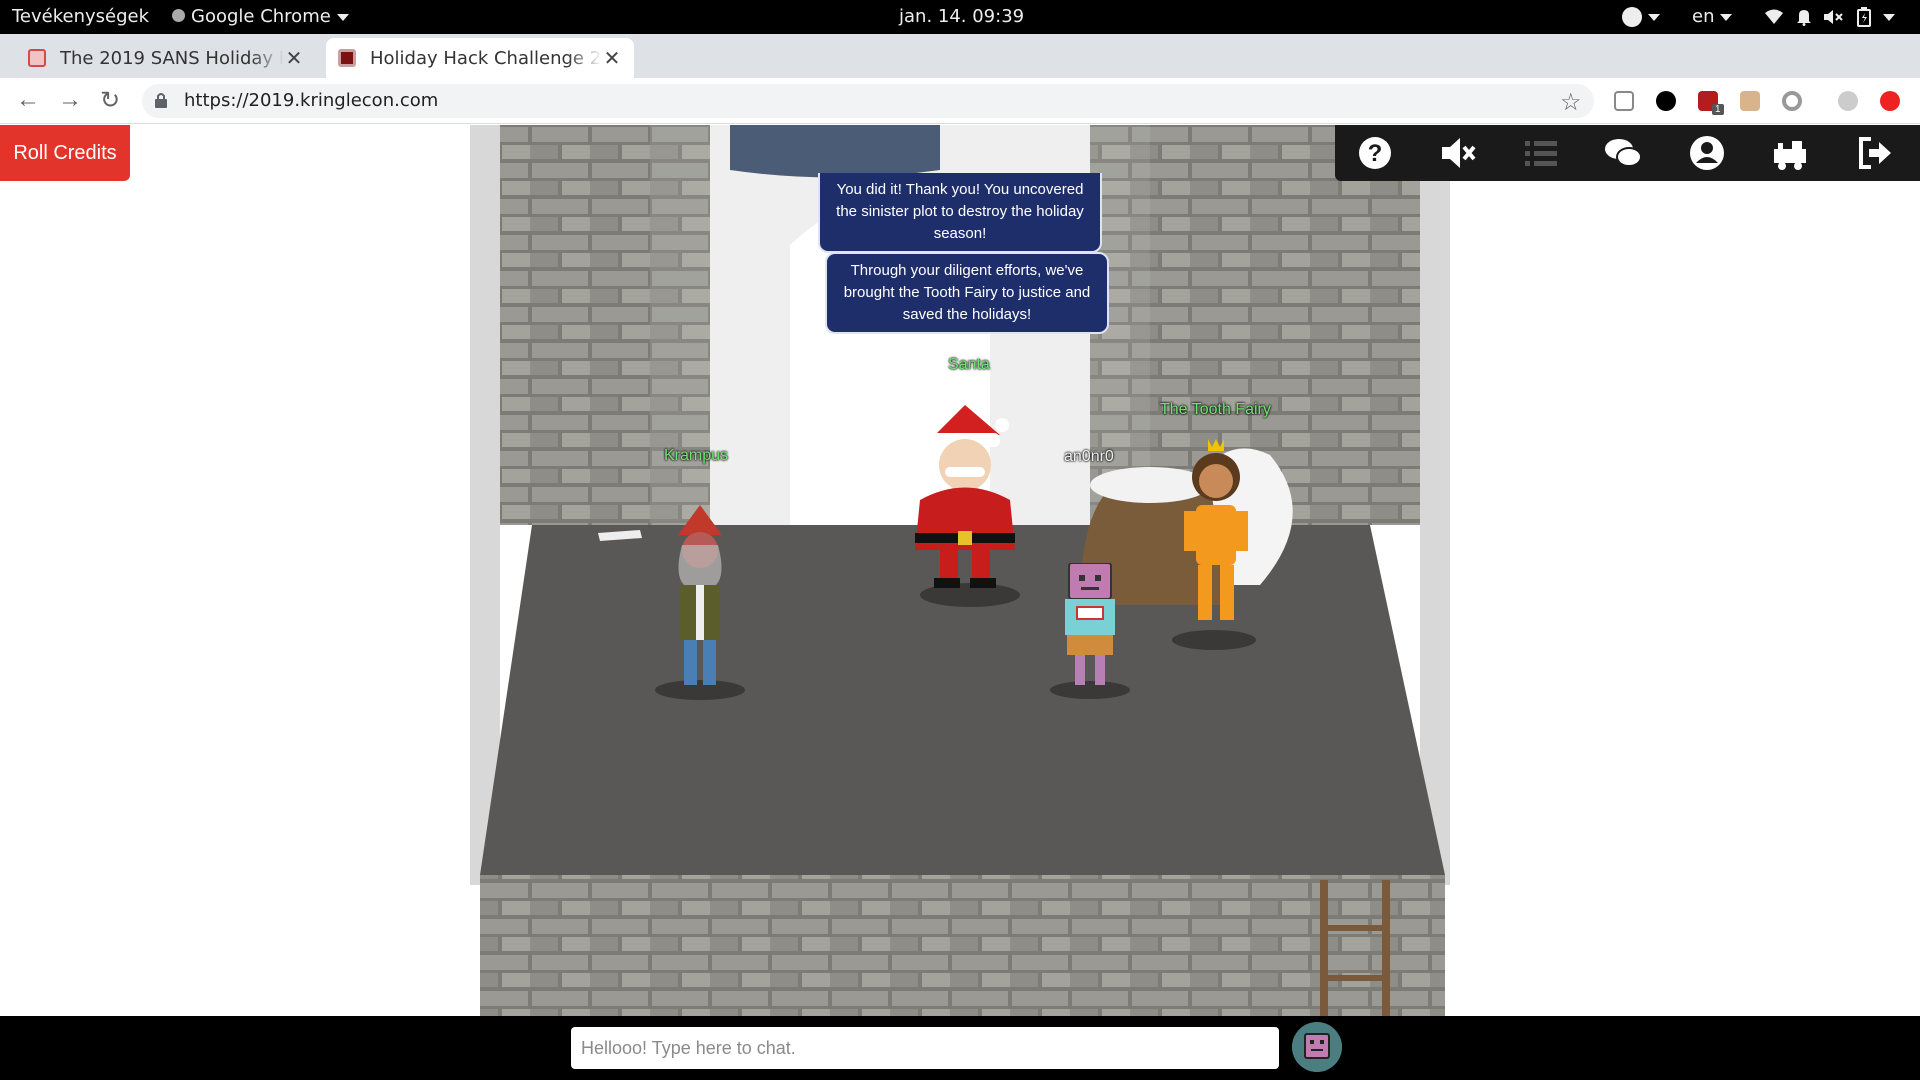 The image size is (1920, 1080). What do you see at coordinates (178, 15) in the screenshot?
I see `chrome-small-icon` at bounding box center [178, 15].